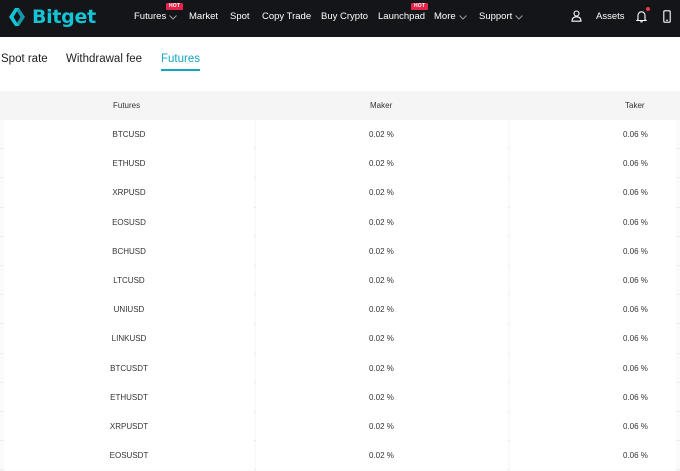 This screenshot has width=680, height=471. I want to click on futures-pair-cell: BTCUSDT, so click(129, 368).